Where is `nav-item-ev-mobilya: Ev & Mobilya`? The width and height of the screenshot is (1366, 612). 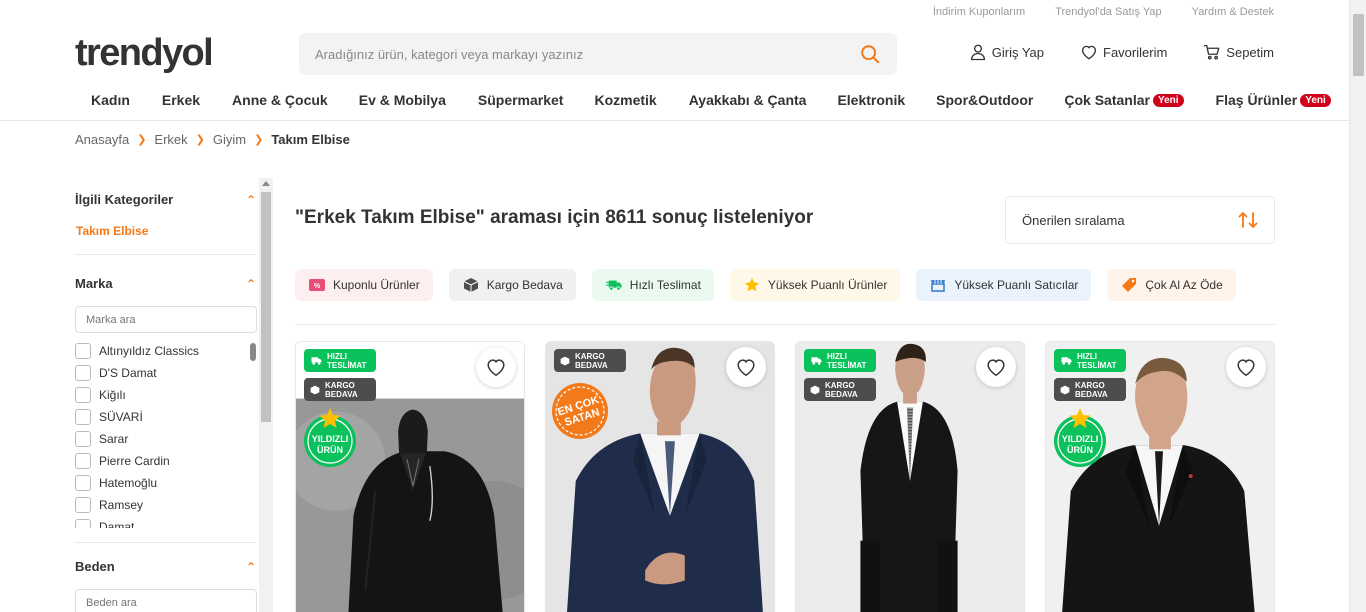
nav-item-ev-mobilya: Ev & Mobilya is located at coordinates (402, 100).